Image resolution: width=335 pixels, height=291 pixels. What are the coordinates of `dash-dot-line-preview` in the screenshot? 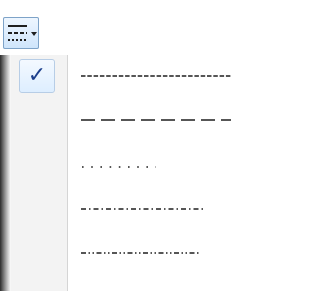 It's located at (143, 209).